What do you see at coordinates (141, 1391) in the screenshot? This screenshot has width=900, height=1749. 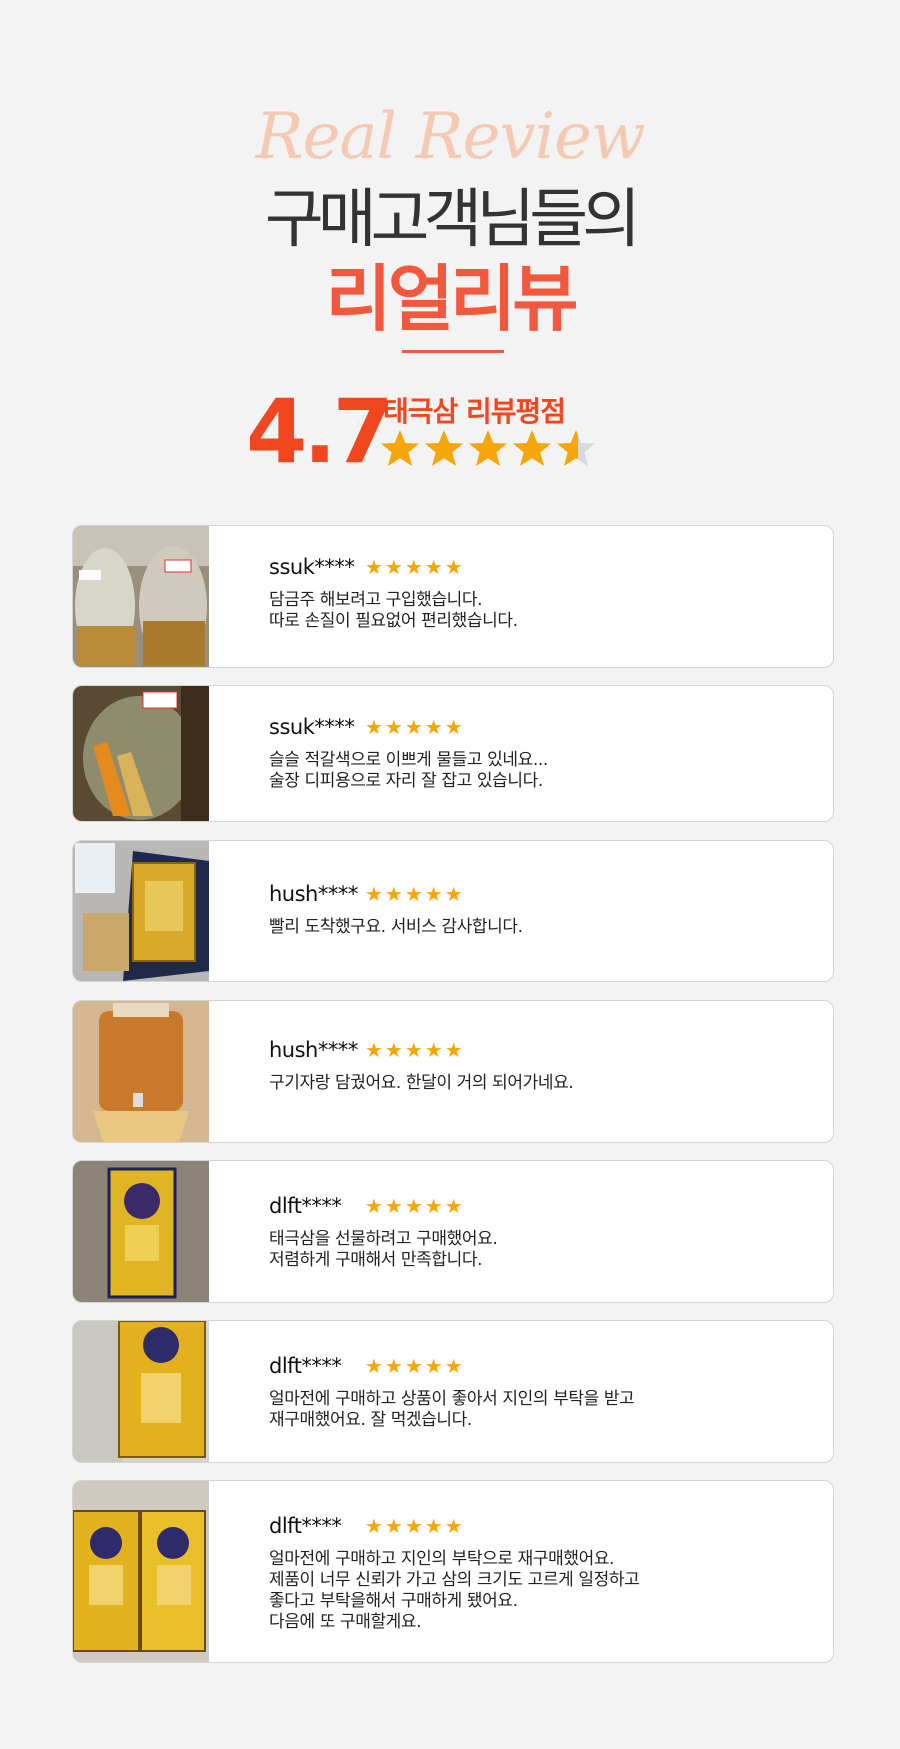 I see `gold-box-wrapped-photo` at bounding box center [141, 1391].